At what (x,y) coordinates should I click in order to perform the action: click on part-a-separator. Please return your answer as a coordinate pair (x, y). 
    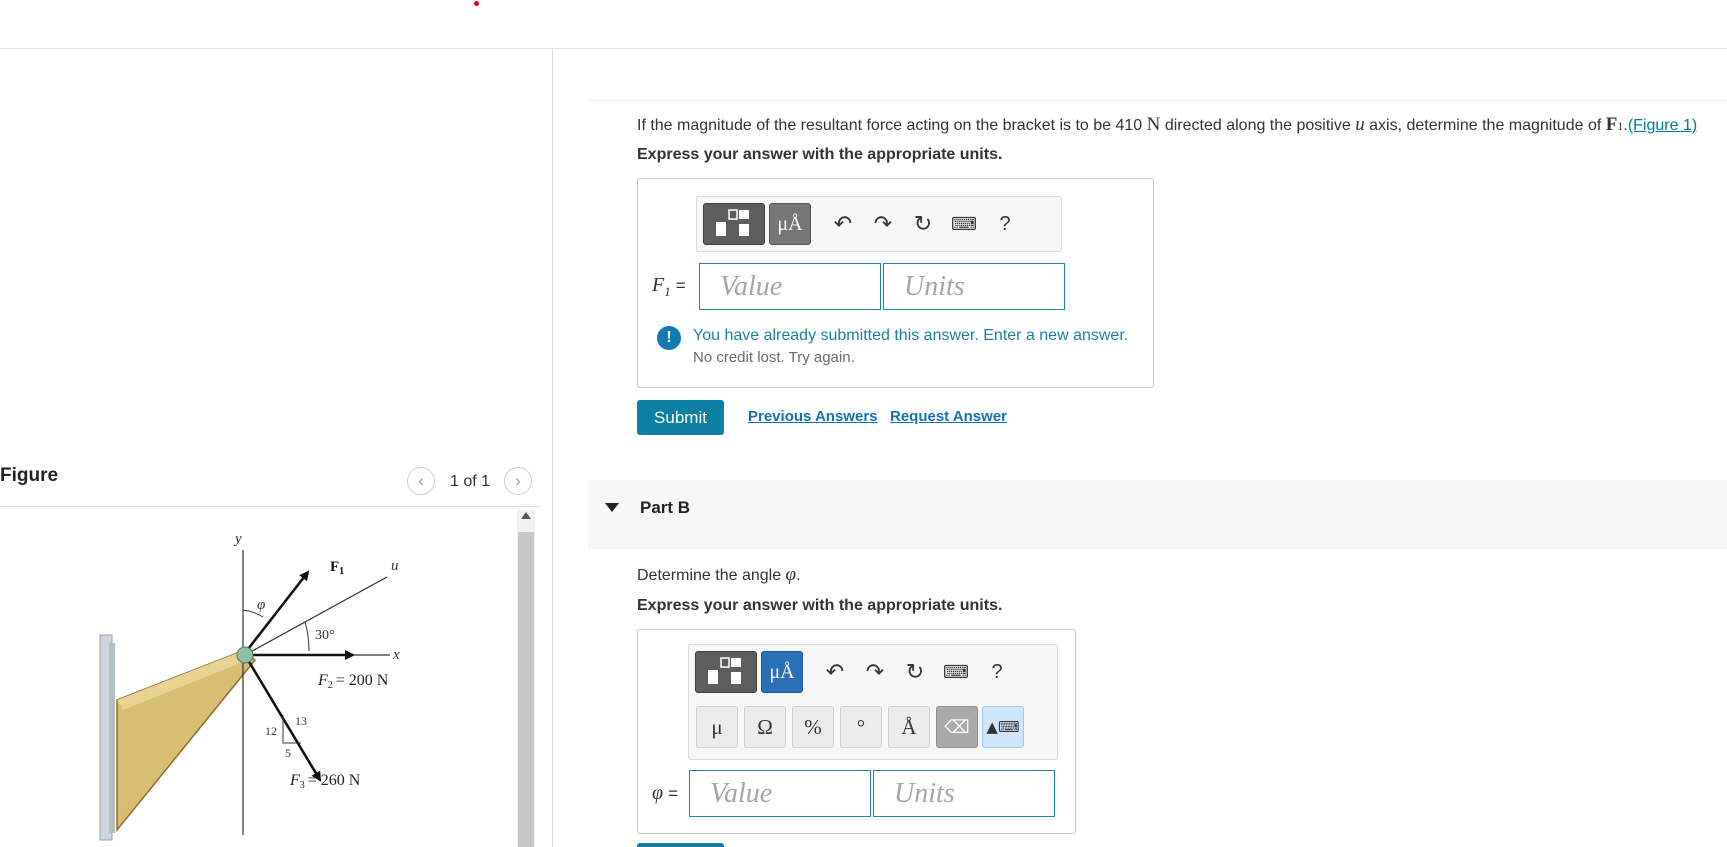
    Looking at the image, I should click on (1157, 100).